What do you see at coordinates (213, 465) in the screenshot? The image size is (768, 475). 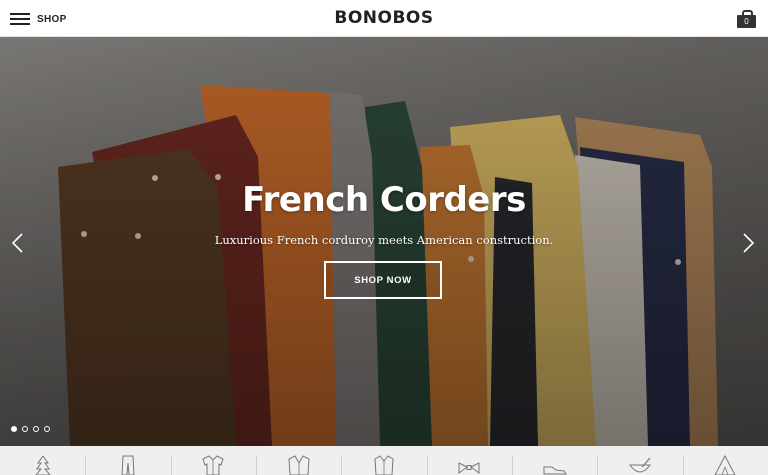 I see `shirt-icon` at bounding box center [213, 465].